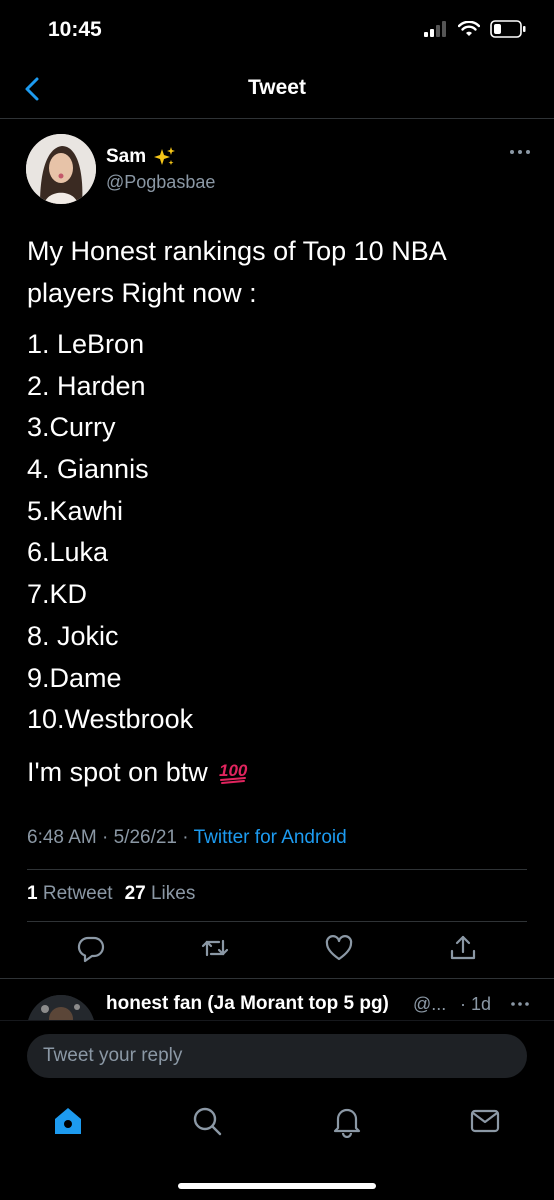 Image resolution: width=554 pixels, height=1200 pixels. What do you see at coordinates (463, 948) in the screenshot?
I see `share-icon` at bounding box center [463, 948].